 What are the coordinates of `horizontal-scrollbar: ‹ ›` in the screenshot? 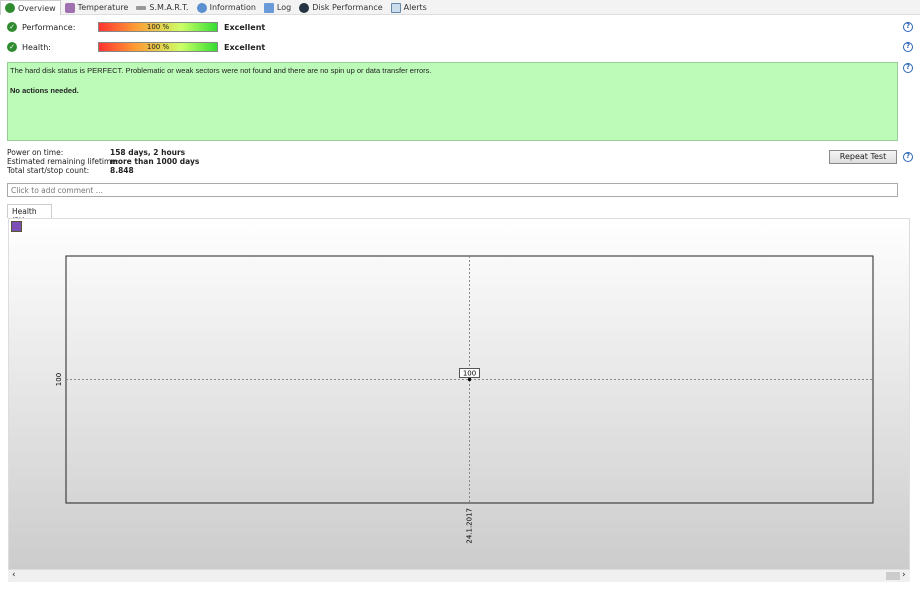 It's located at (459, 576).